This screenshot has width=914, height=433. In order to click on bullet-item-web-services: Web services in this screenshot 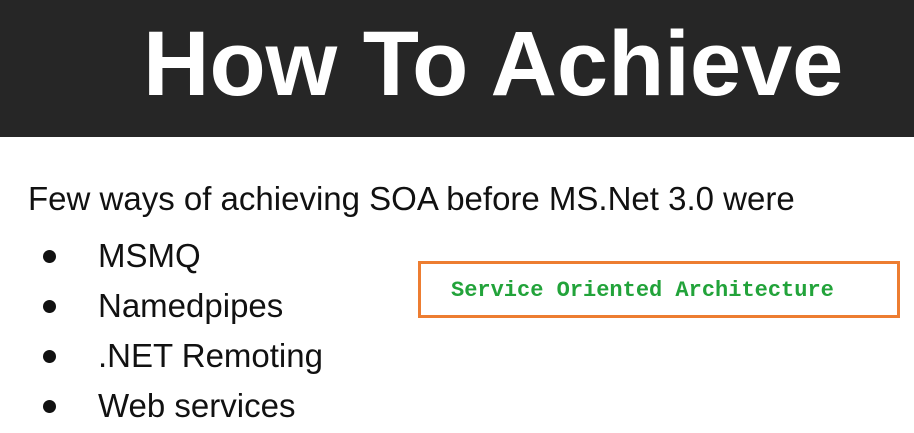, I will do `click(210, 407)`.